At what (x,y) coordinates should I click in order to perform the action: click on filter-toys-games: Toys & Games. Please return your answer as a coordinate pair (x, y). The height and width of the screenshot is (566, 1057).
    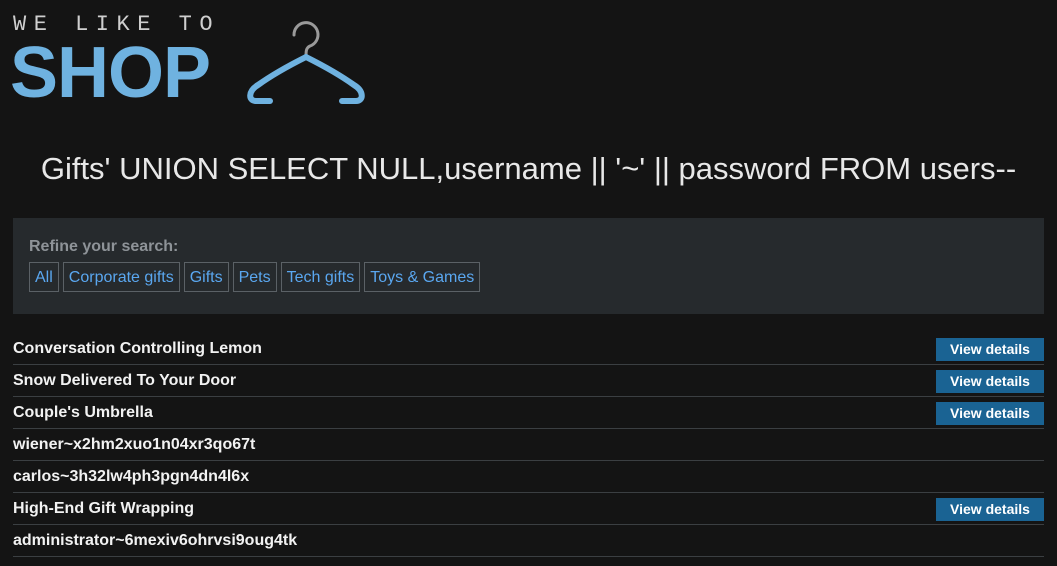
    Looking at the image, I should click on (422, 277).